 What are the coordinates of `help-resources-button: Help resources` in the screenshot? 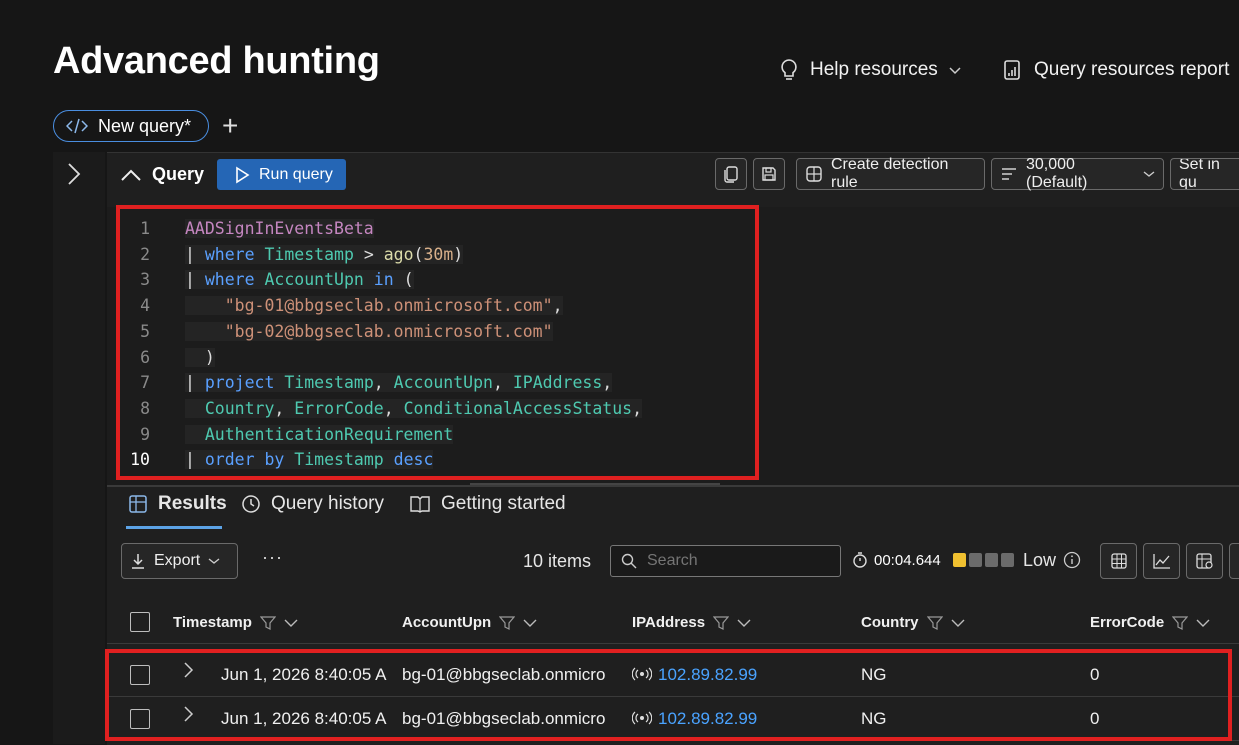 It's located at (870, 70).